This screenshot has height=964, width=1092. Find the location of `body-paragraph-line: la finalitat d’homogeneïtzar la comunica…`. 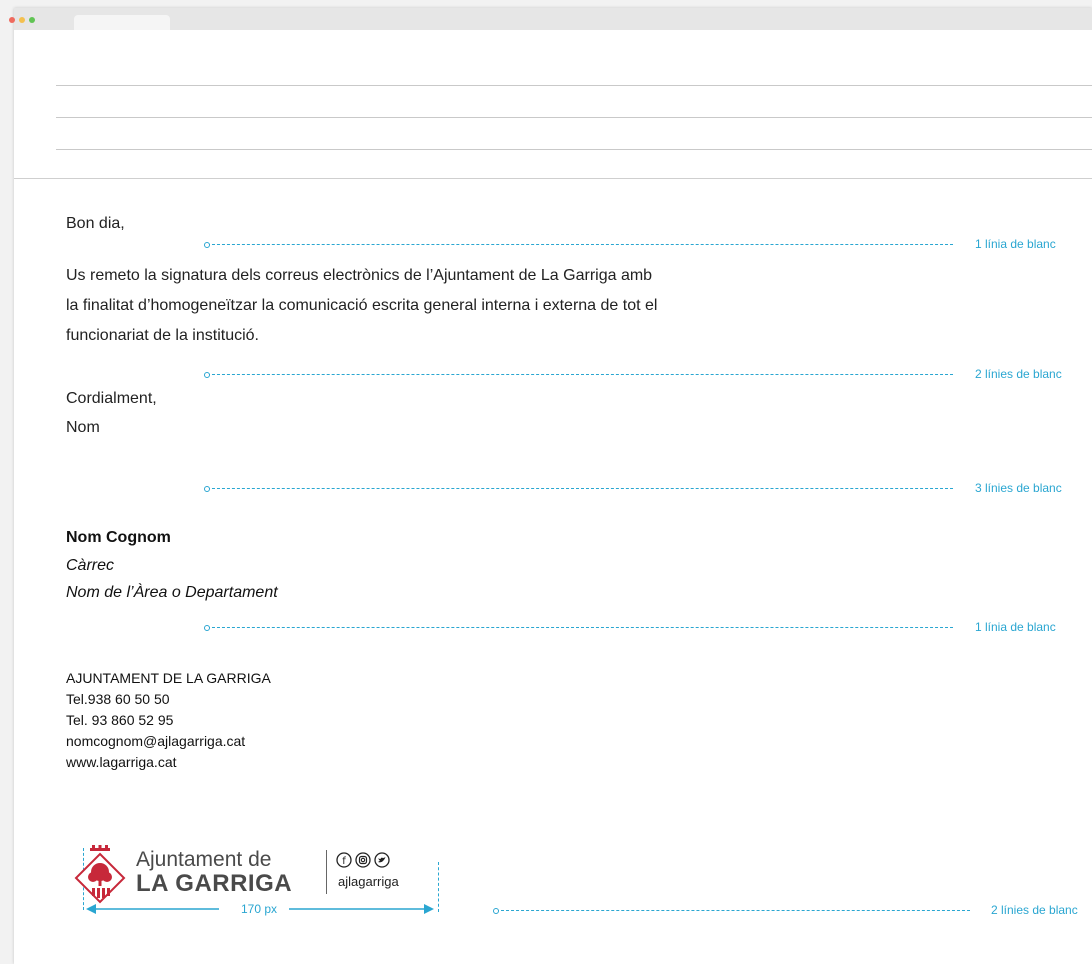

body-paragraph-line: la finalitat d’homogeneïtzar la comunica… is located at coordinates (362, 305).